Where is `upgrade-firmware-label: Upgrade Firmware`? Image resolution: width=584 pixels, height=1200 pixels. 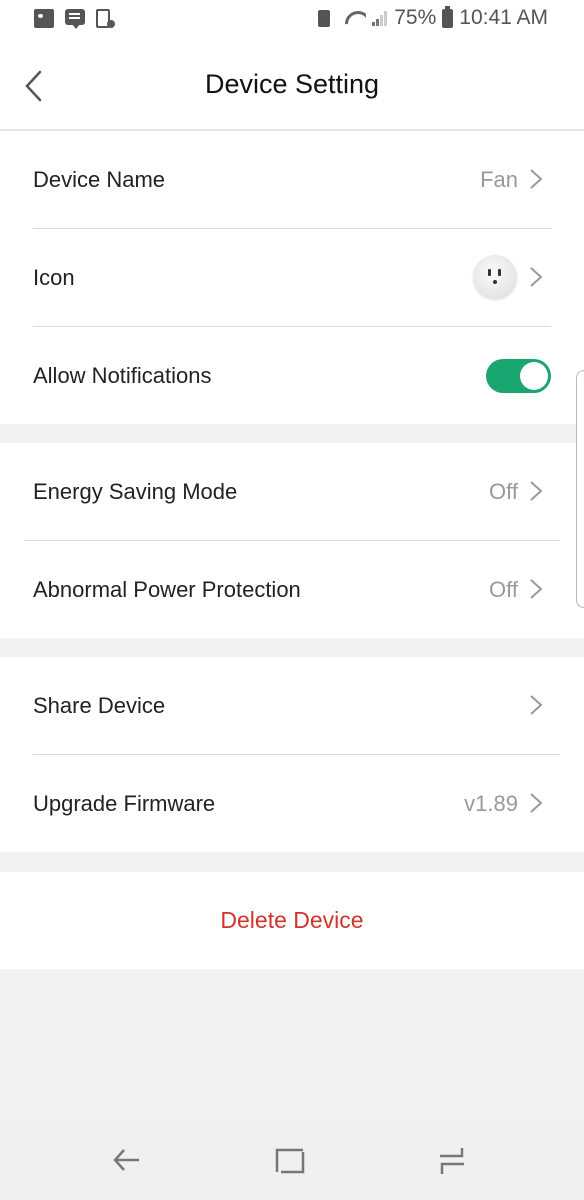
upgrade-firmware-label: Upgrade Firmware is located at coordinates (124, 803).